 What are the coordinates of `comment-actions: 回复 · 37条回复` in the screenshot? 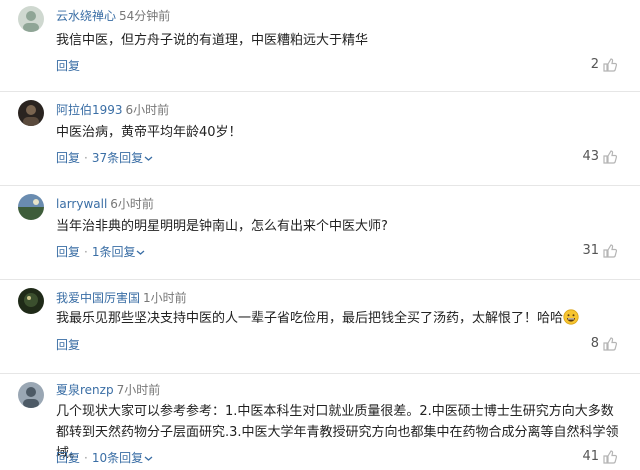 It's located at (104, 158).